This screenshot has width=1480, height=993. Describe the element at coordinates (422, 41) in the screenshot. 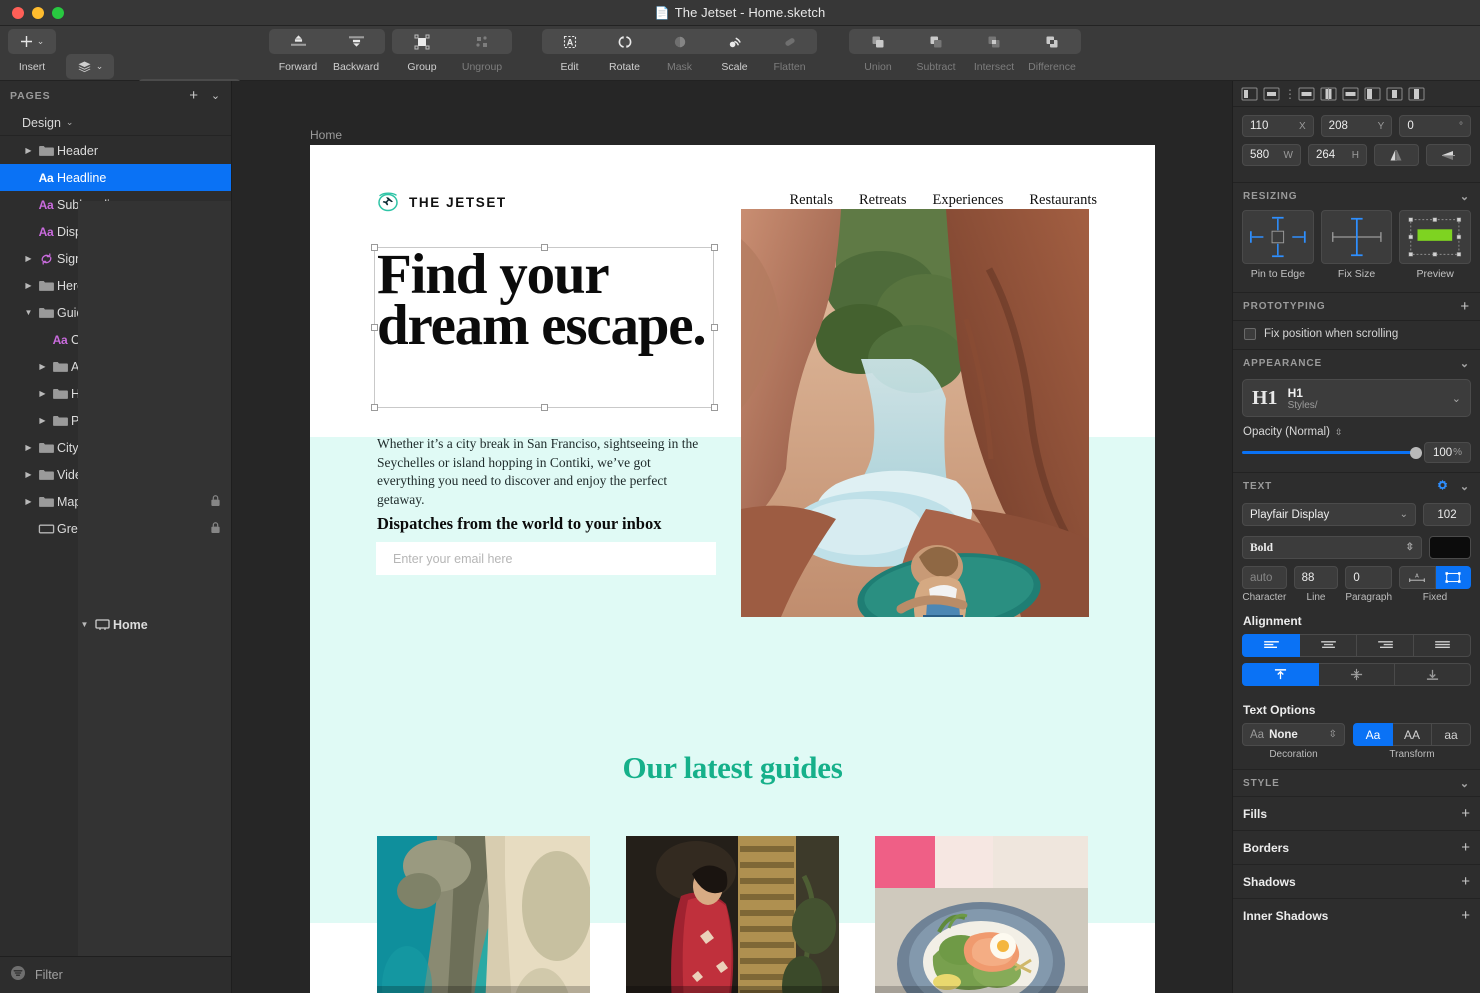

I see `group-button` at that location.